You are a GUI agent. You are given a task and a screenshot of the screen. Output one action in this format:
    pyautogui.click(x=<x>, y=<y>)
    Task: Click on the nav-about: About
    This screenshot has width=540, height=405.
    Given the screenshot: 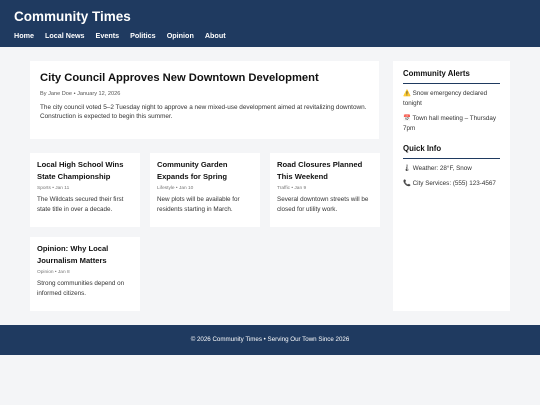 What is the action you would take?
    pyautogui.click(x=215, y=36)
    